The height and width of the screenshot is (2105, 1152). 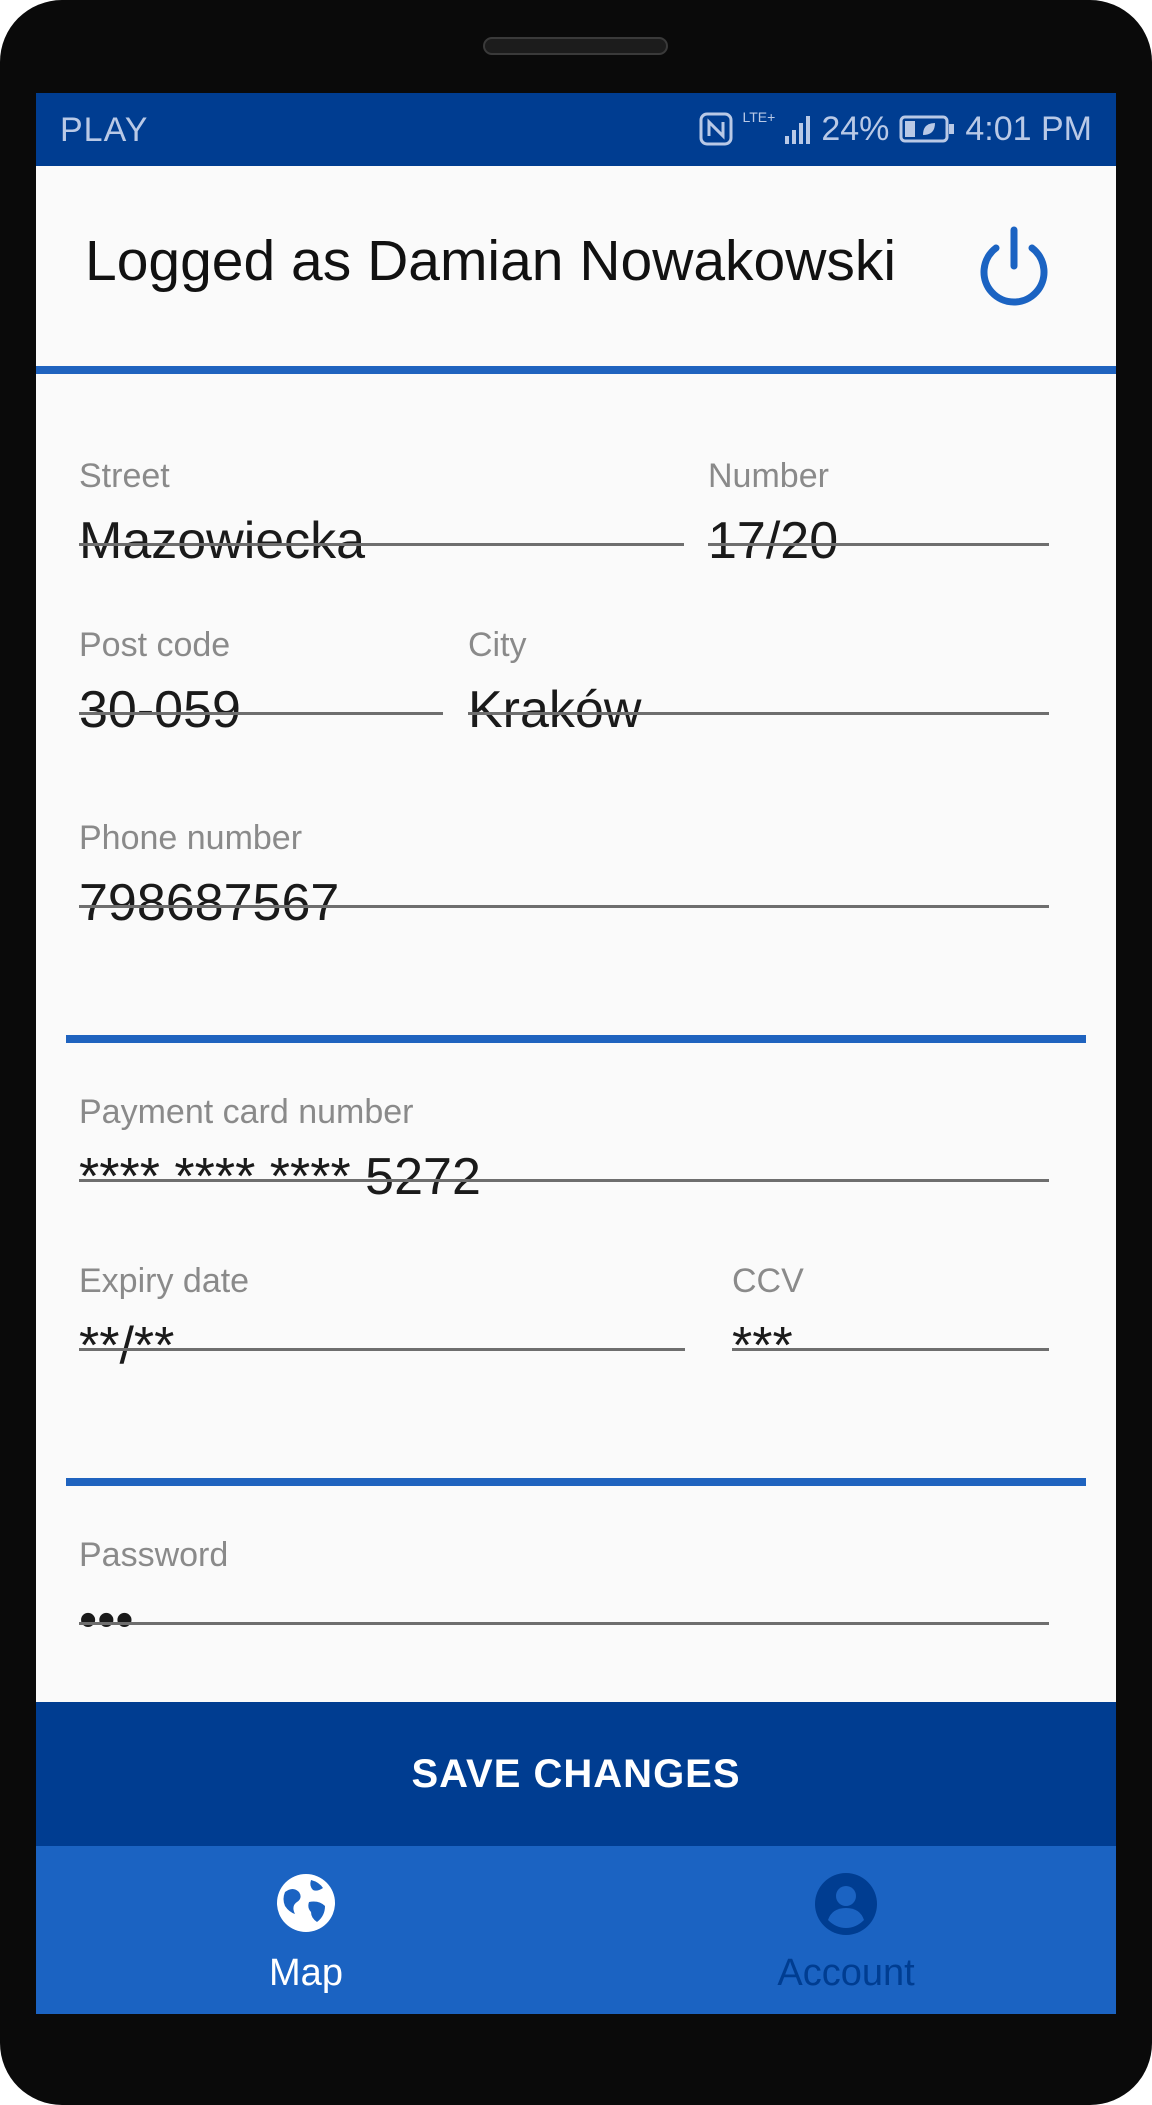 What do you see at coordinates (127, 1346) in the screenshot?
I see `expiry-value: **/**` at bounding box center [127, 1346].